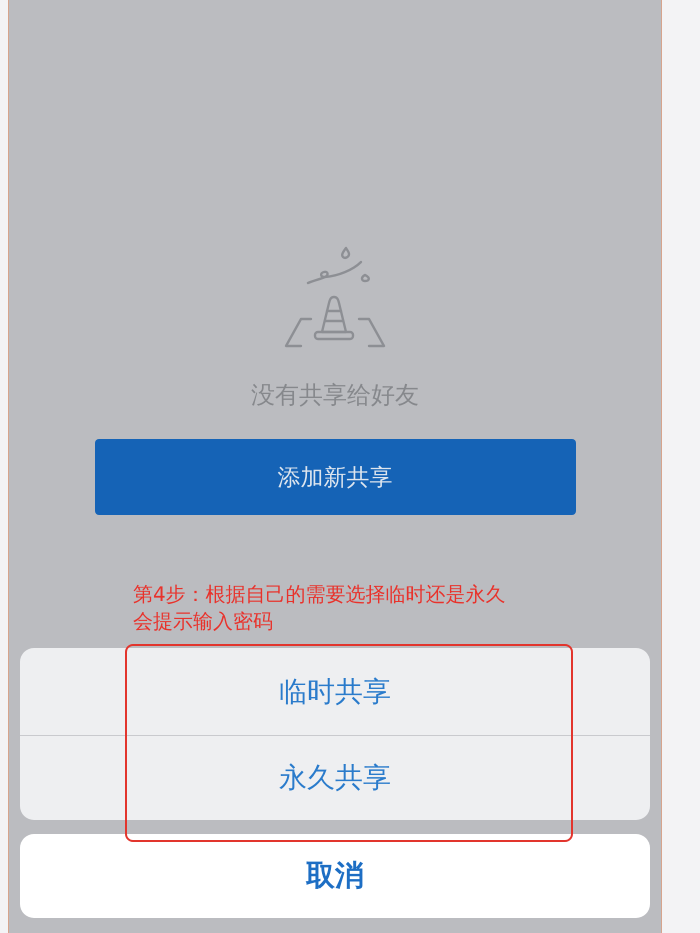 Image resolution: width=700 pixels, height=933 pixels. I want to click on add-share-button: 添加新共享, so click(335, 477).